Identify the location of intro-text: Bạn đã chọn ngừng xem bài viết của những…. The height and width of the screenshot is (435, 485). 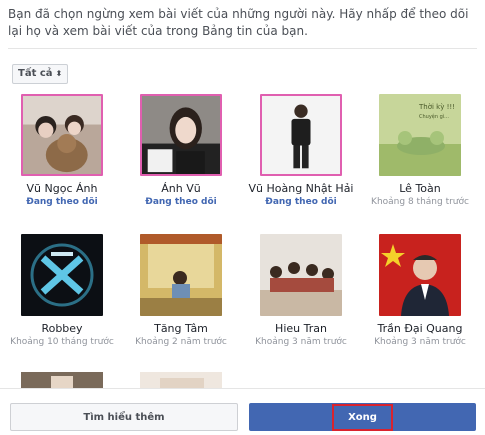
(238, 22).